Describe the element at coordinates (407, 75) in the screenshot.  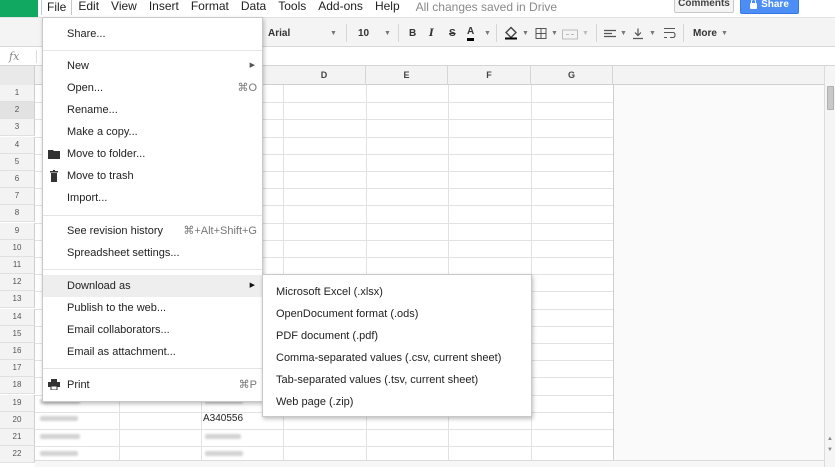
I see `column-header-e: E` at that location.